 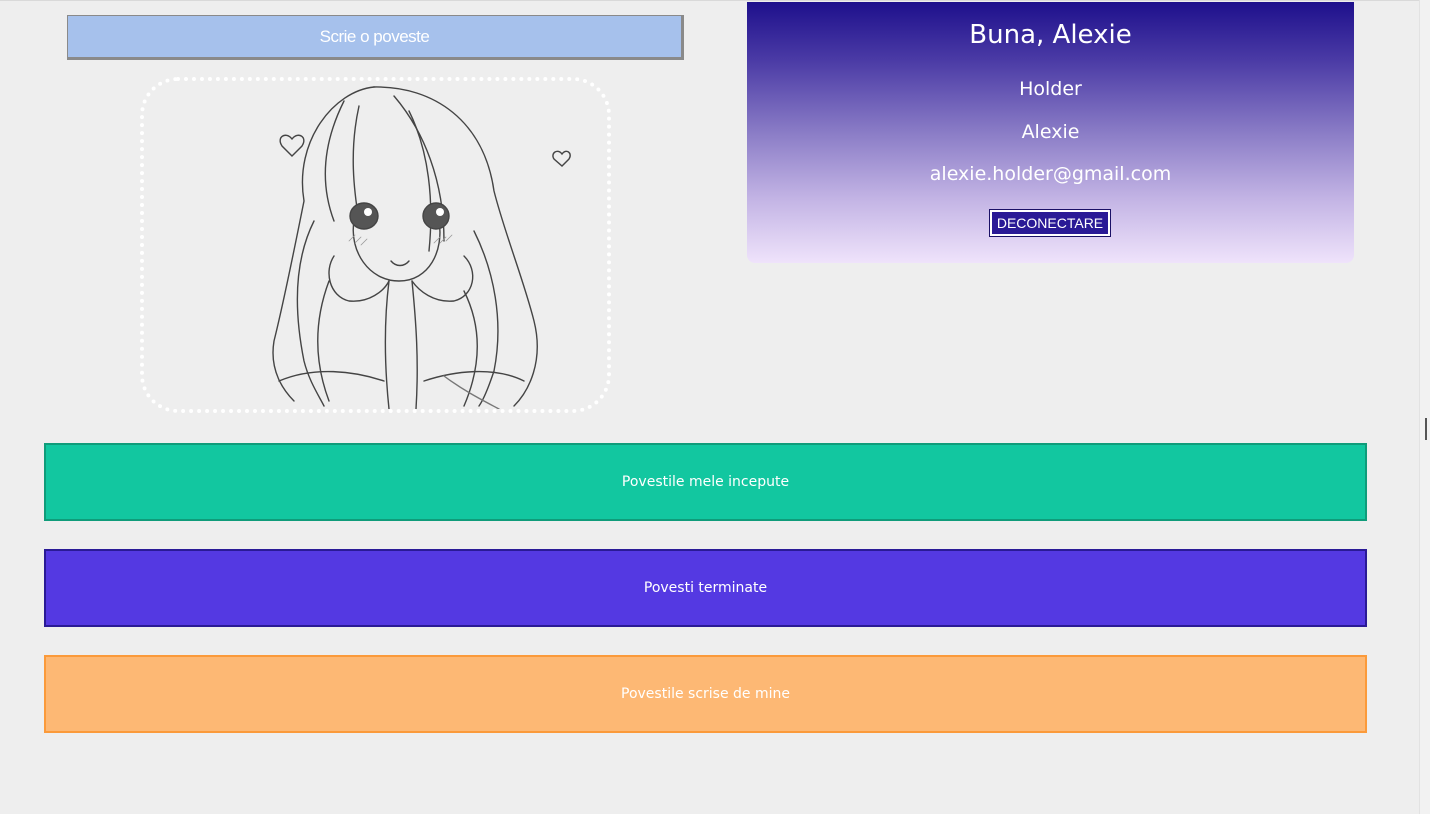 I want to click on email: alexie.holder@gmail.com, so click(x=1050, y=174).